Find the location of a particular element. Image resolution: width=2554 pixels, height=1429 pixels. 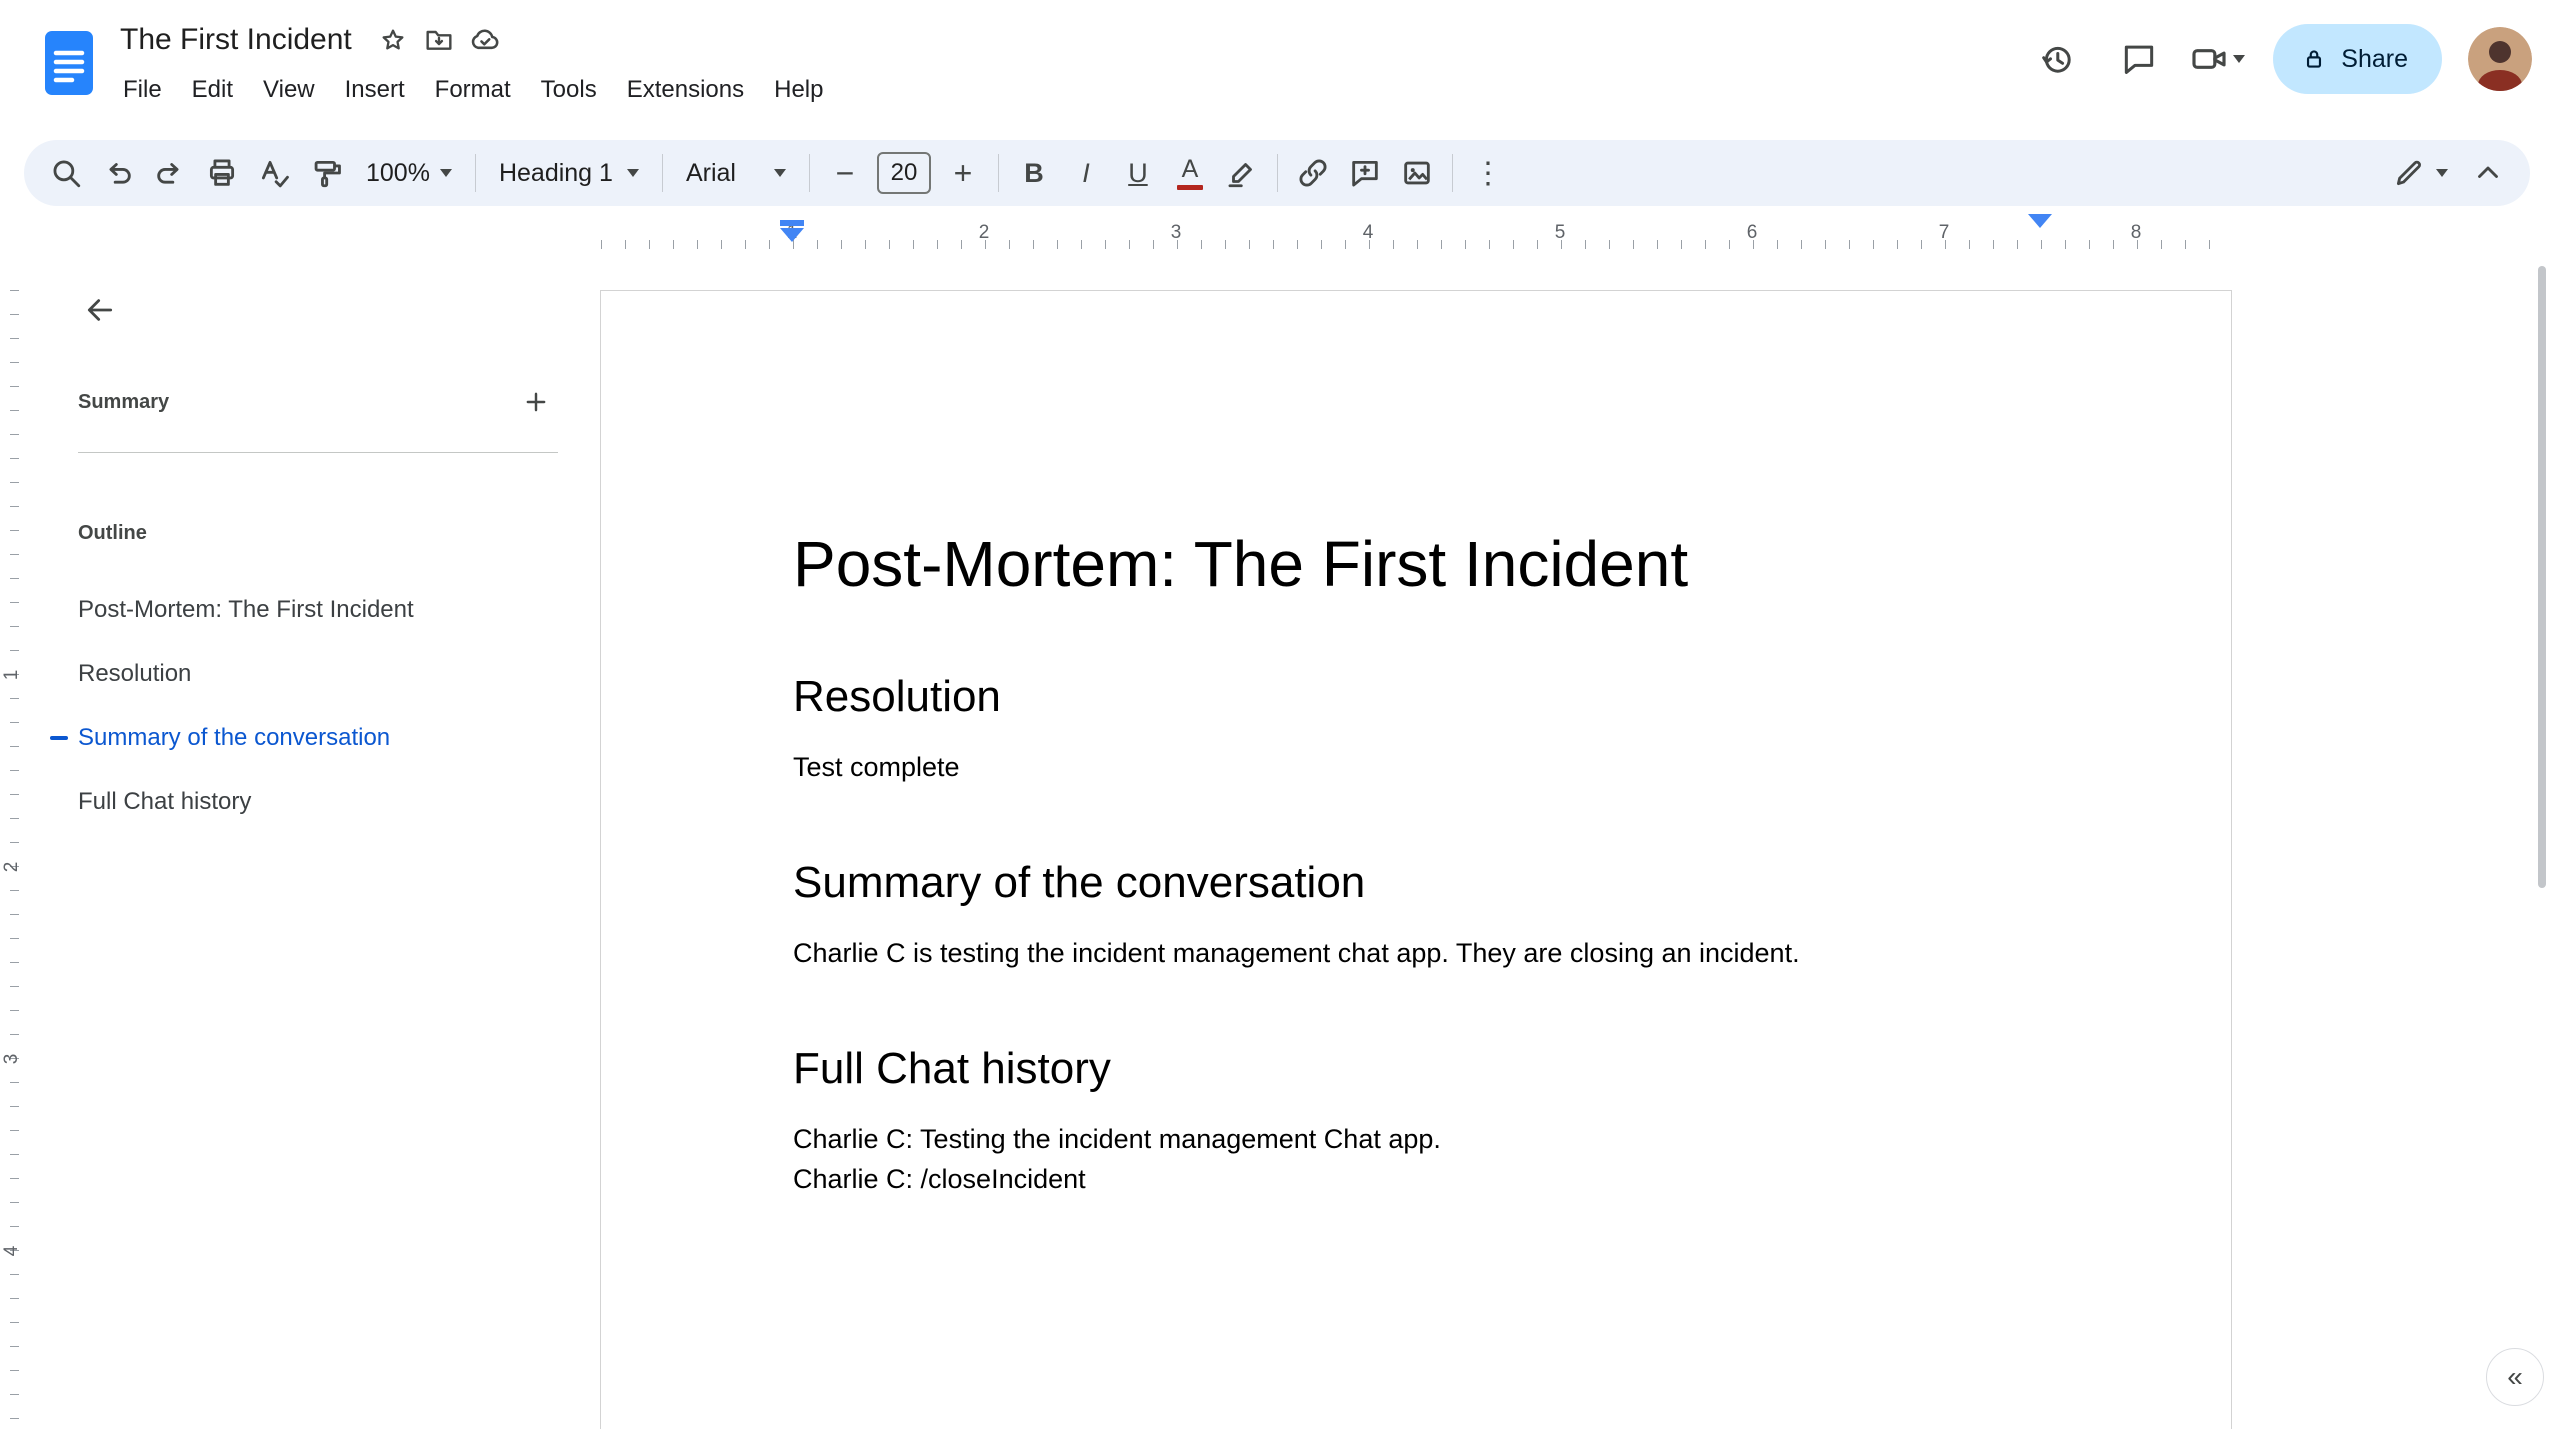

version-history-button is located at coordinates (2057, 59).